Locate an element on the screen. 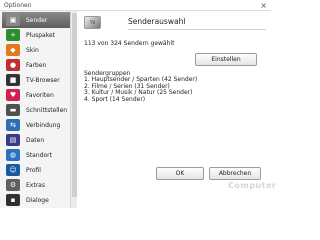  browser-icon: ■ is located at coordinates (13, 80).